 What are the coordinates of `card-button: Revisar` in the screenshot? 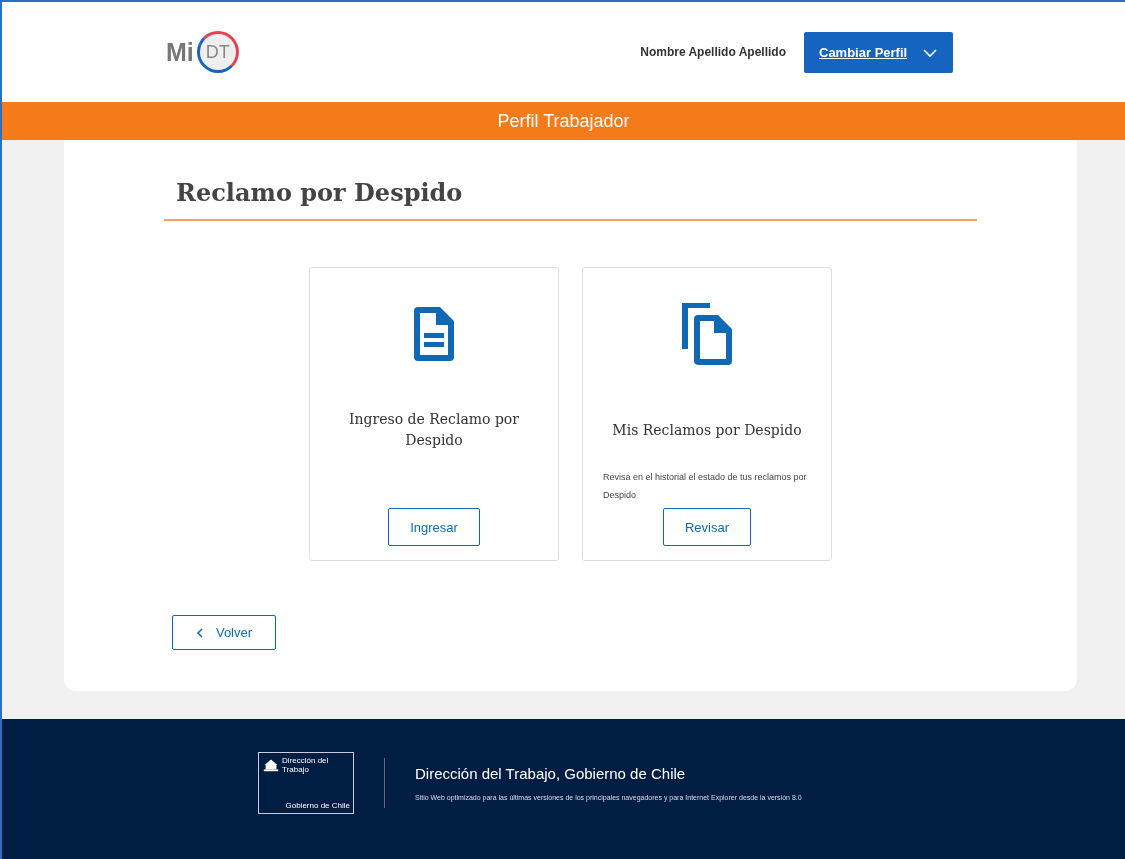 It's located at (707, 527).